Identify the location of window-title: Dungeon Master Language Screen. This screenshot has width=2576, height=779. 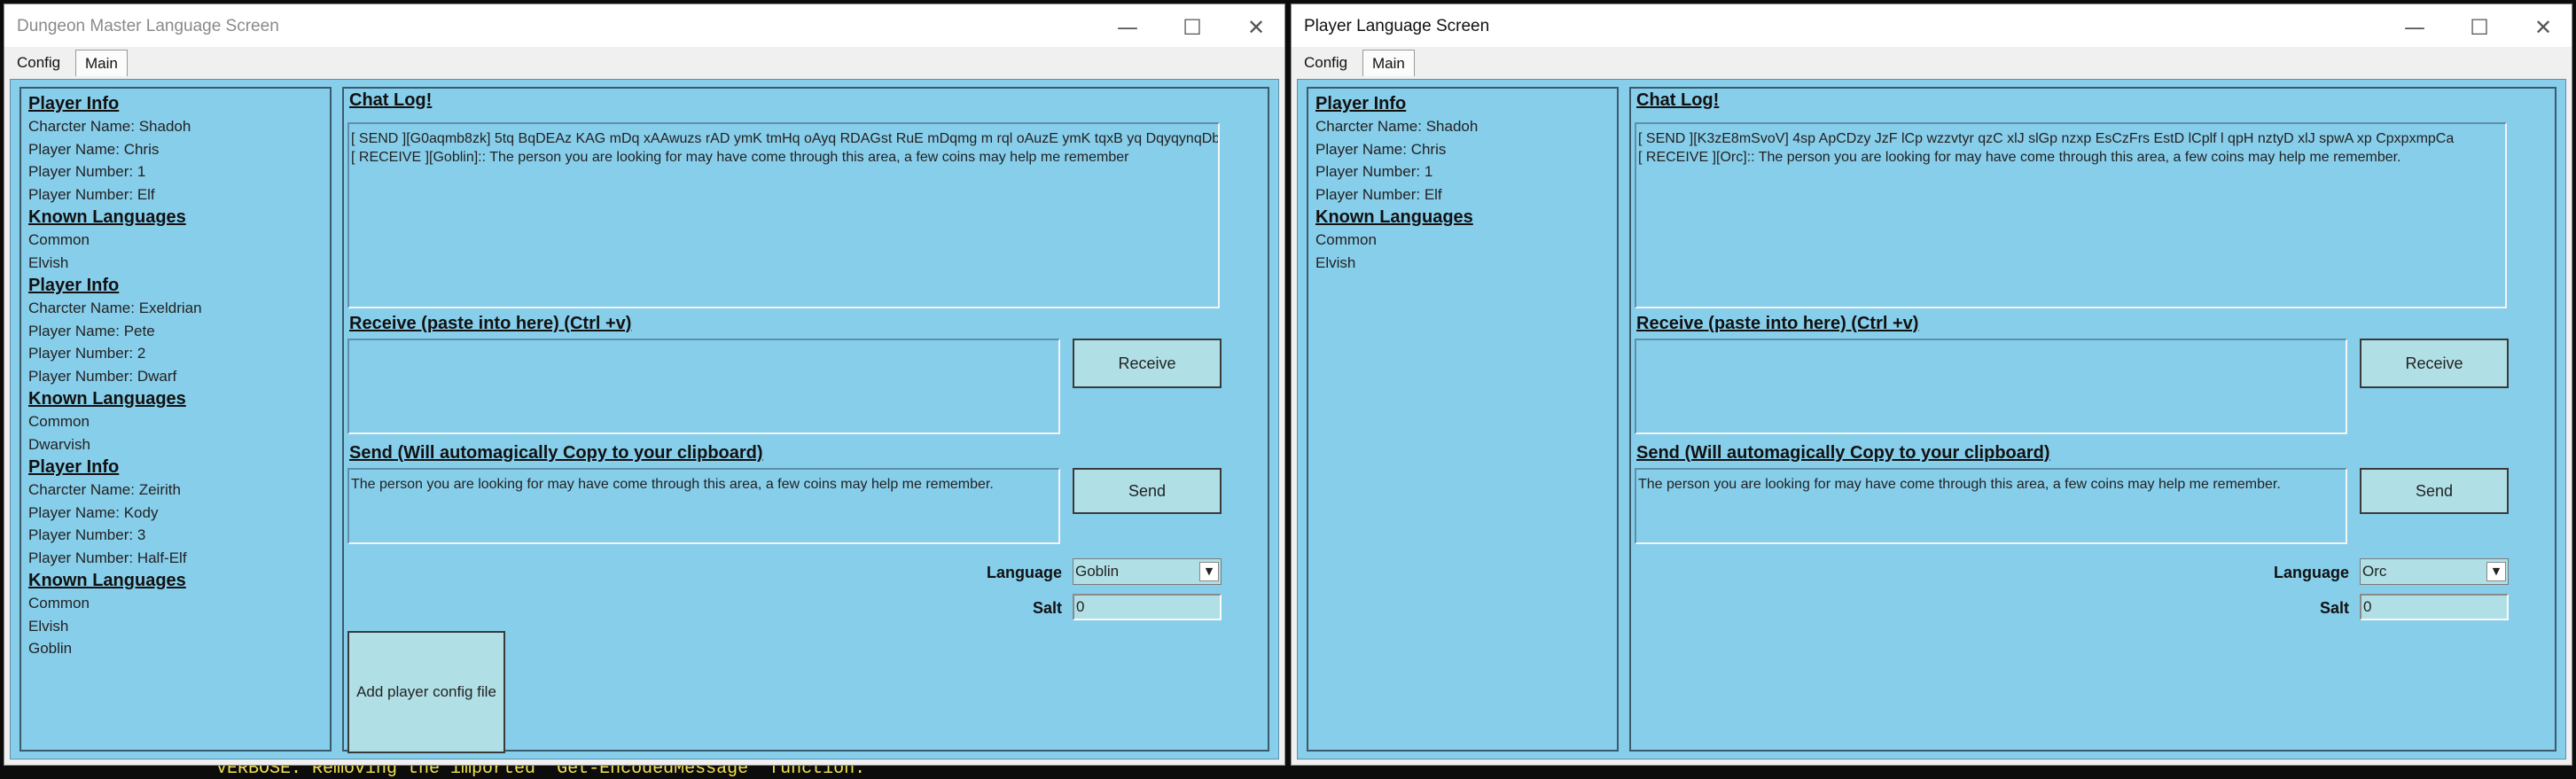
(148, 26).